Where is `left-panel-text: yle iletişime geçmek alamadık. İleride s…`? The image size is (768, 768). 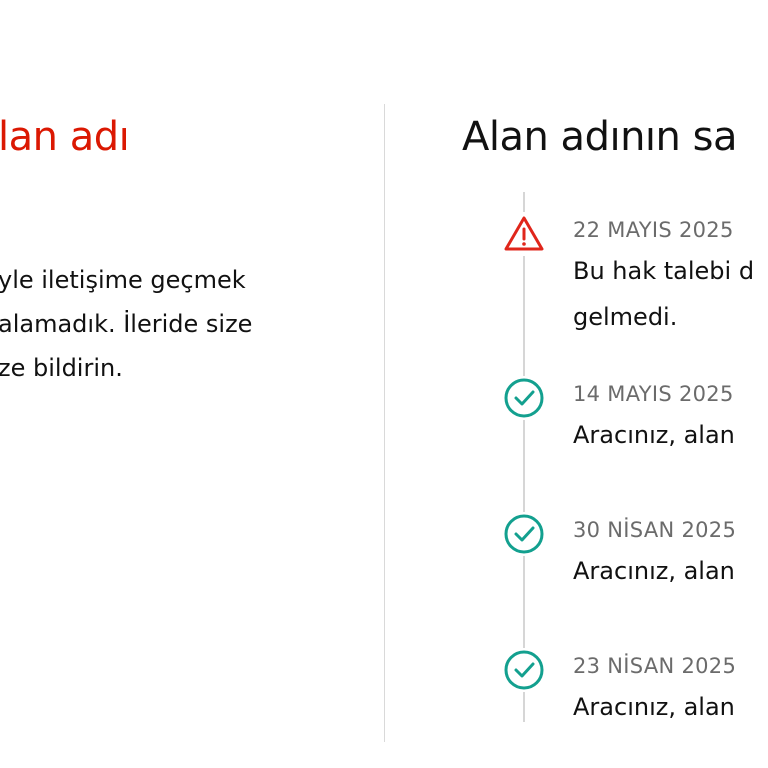
left-panel-text: yle iletişime geçmek alamadık. İleride s… is located at coordinates (149, 324).